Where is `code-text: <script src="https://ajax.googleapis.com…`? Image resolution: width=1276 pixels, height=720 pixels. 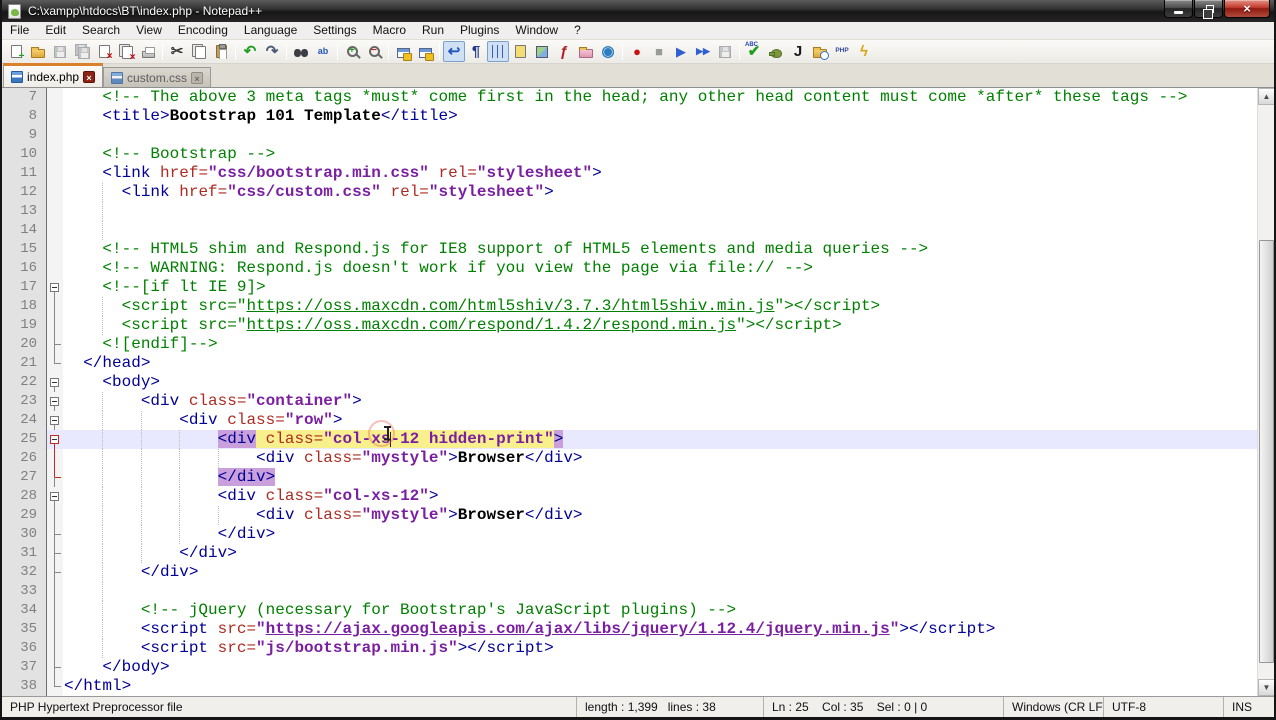 code-text: <script src="https://ajax.googleapis.com… is located at coordinates (660, 629).